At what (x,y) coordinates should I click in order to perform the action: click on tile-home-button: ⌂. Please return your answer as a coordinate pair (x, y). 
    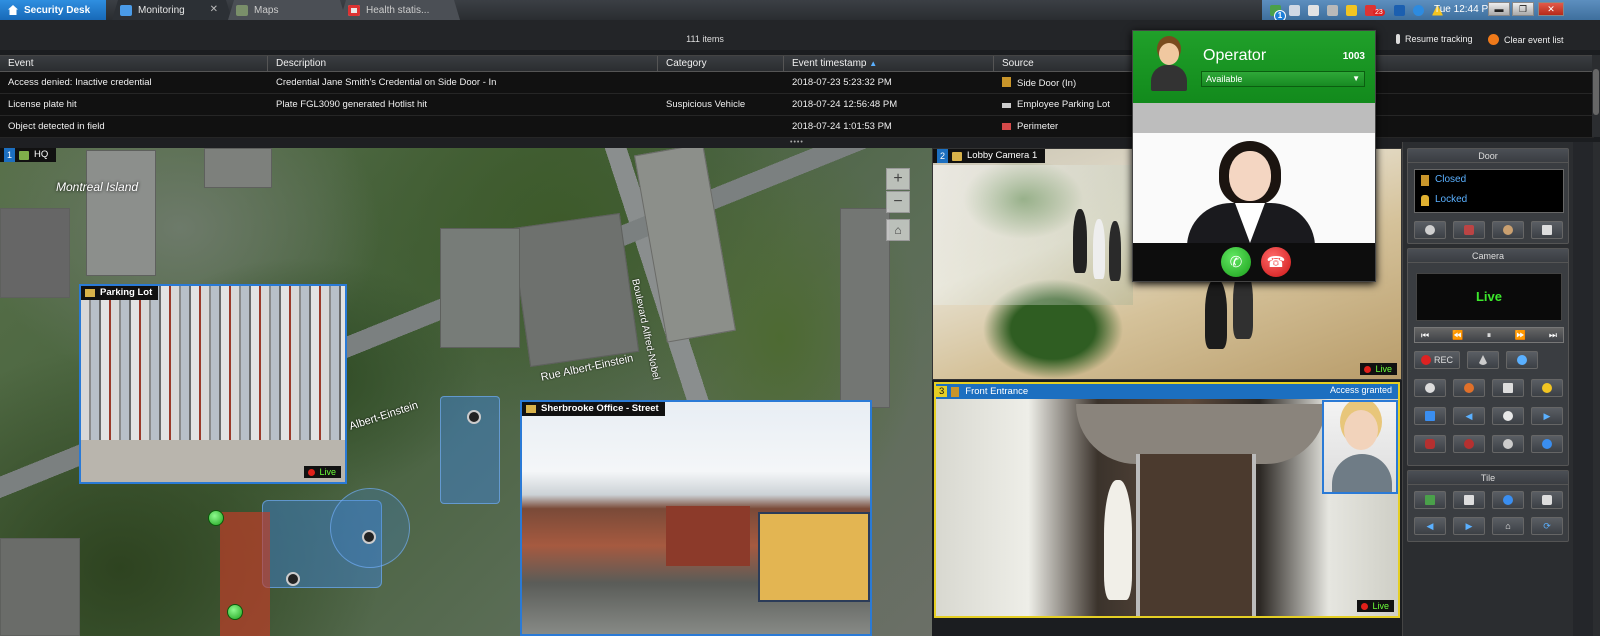
    Looking at the image, I should click on (1508, 526).